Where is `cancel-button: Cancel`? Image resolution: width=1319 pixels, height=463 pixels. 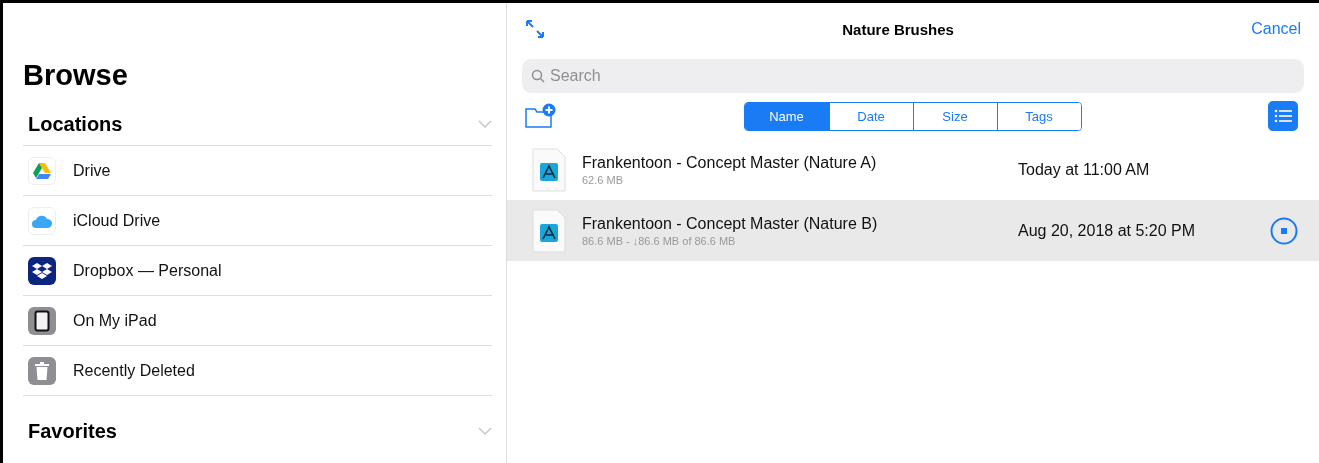 cancel-button: Cancel is located at coordinates (1276, 29).